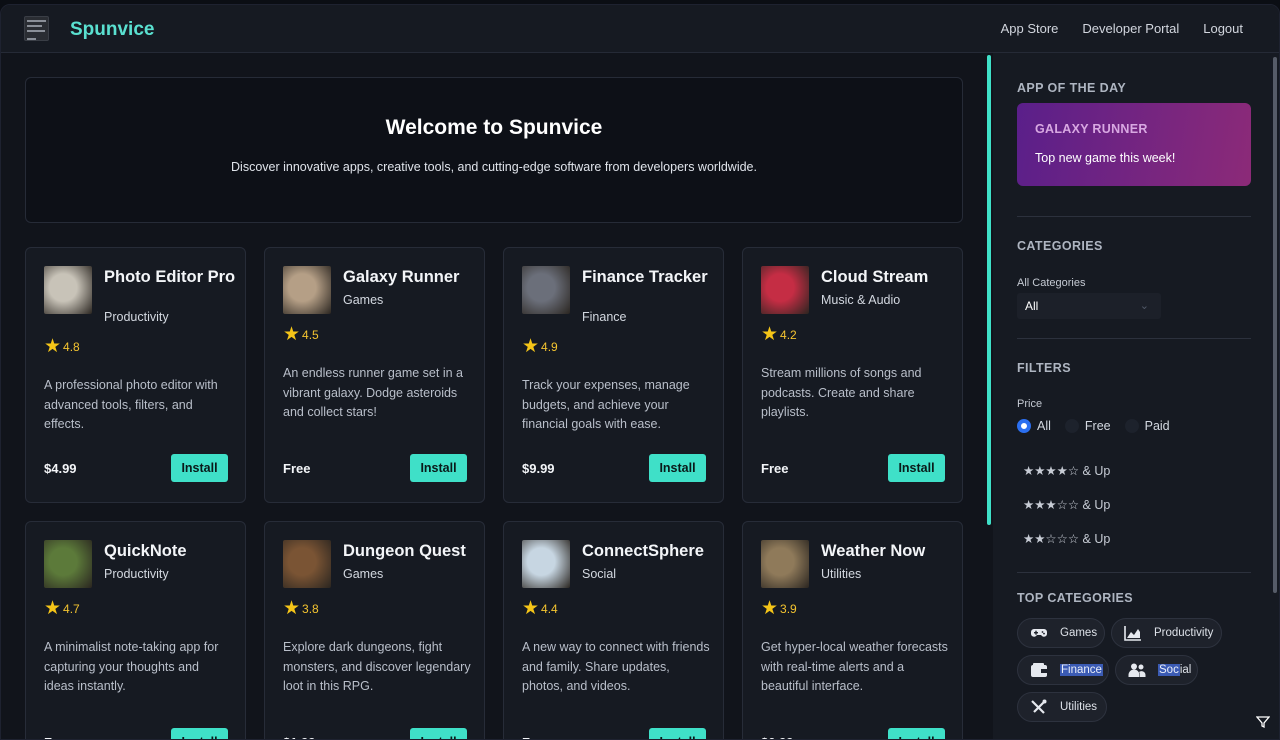 This screenshot has width=1280, height=740. I want to click on price-radio-free-label: Free, so click(1098, 426).